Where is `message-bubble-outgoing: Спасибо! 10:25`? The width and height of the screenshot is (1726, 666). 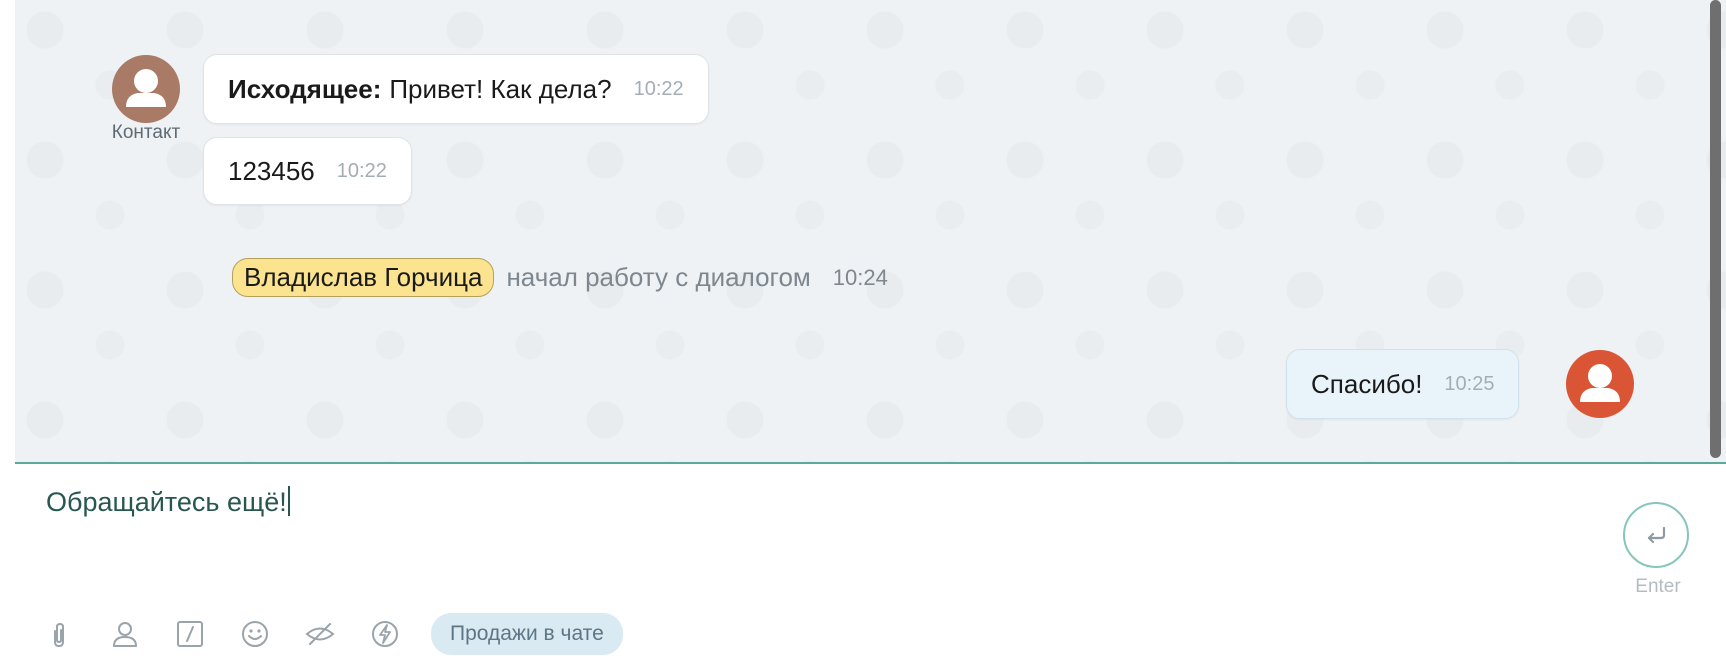 message-bubble-outgoing: Спасибо! 10:25 is located at coordinates (1403, 384).